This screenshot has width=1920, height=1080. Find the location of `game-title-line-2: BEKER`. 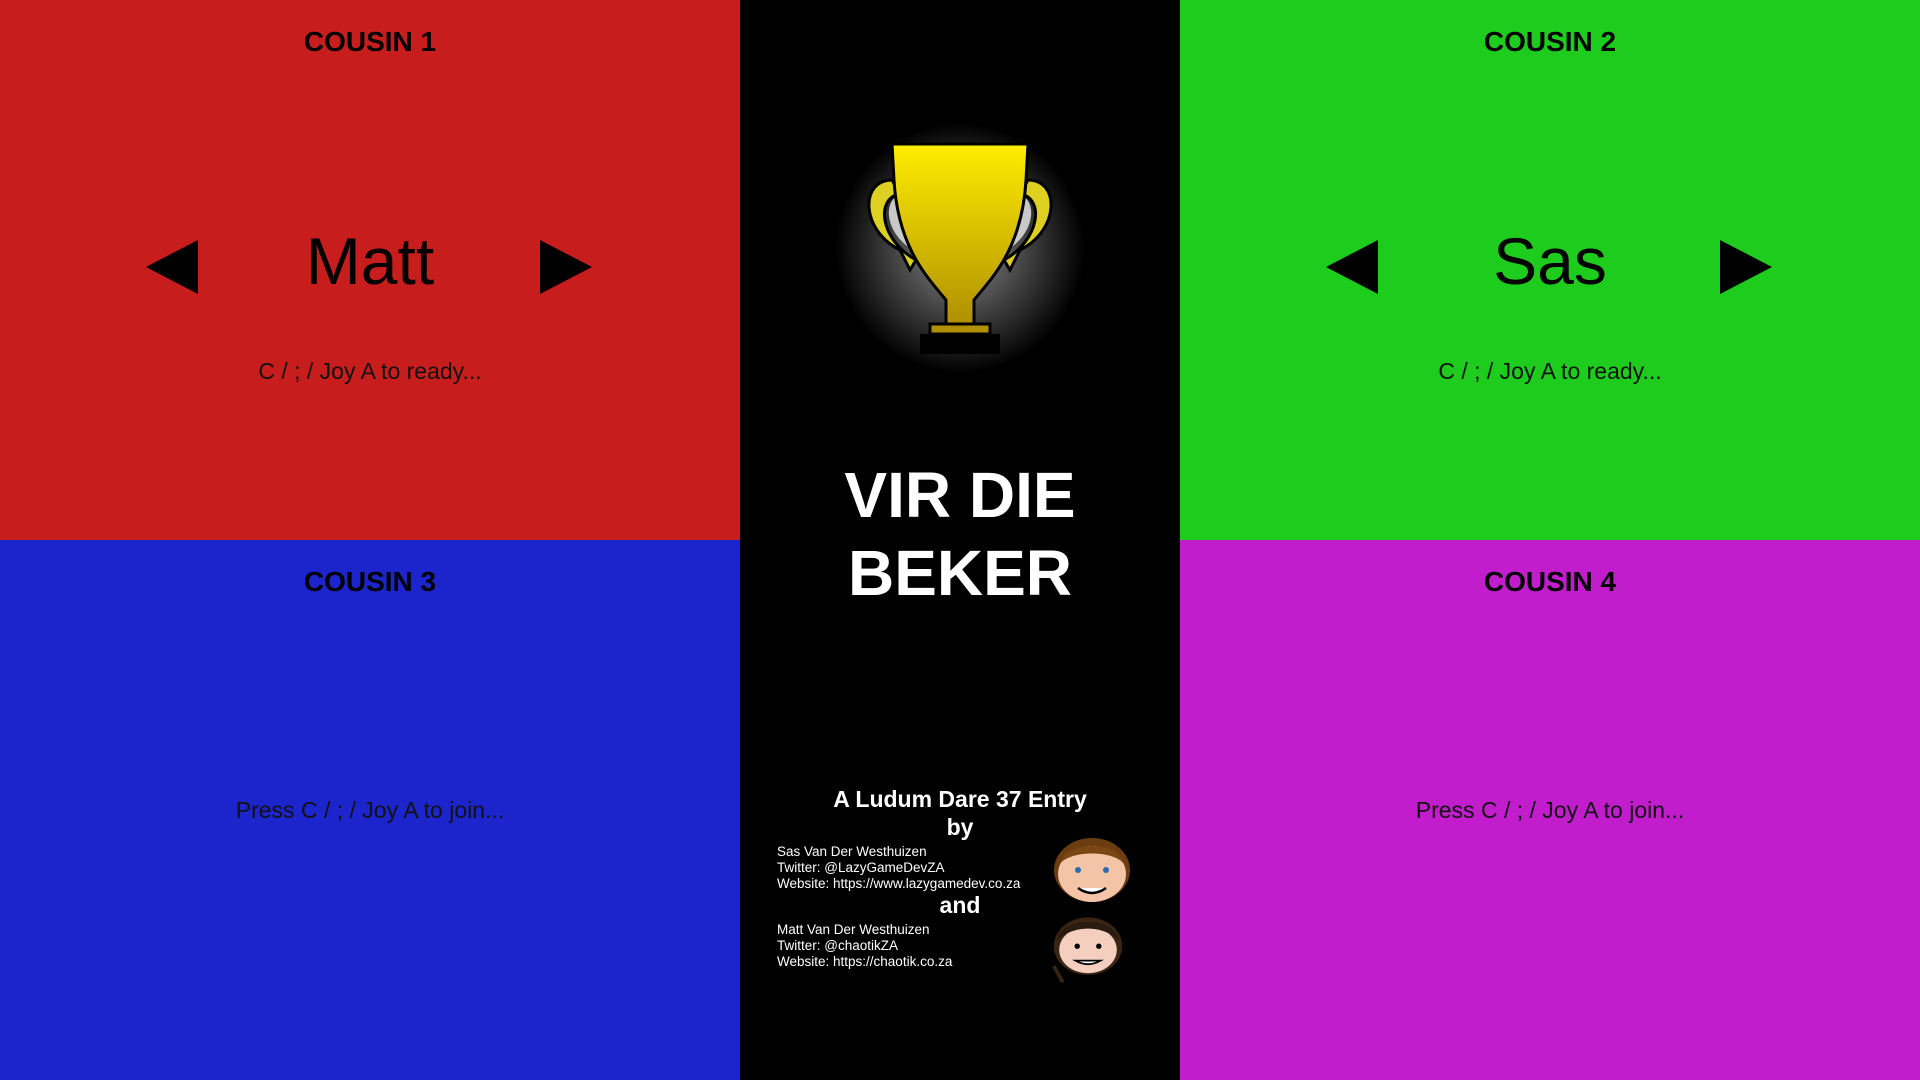

game-title-line-2: BEKER is located at coordinates (960, 573).